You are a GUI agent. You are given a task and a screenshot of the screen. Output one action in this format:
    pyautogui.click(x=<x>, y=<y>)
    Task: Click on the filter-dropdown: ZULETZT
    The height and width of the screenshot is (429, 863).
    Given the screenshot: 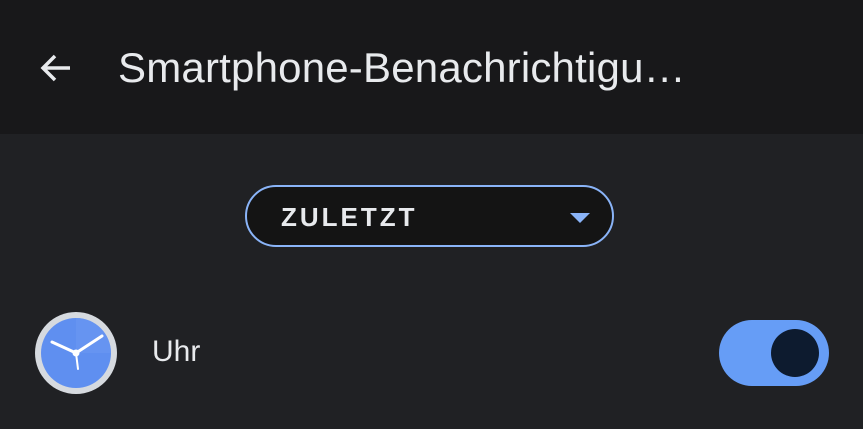 What is the action you would take?
    pyautogui.click(x=429, y=216)
    